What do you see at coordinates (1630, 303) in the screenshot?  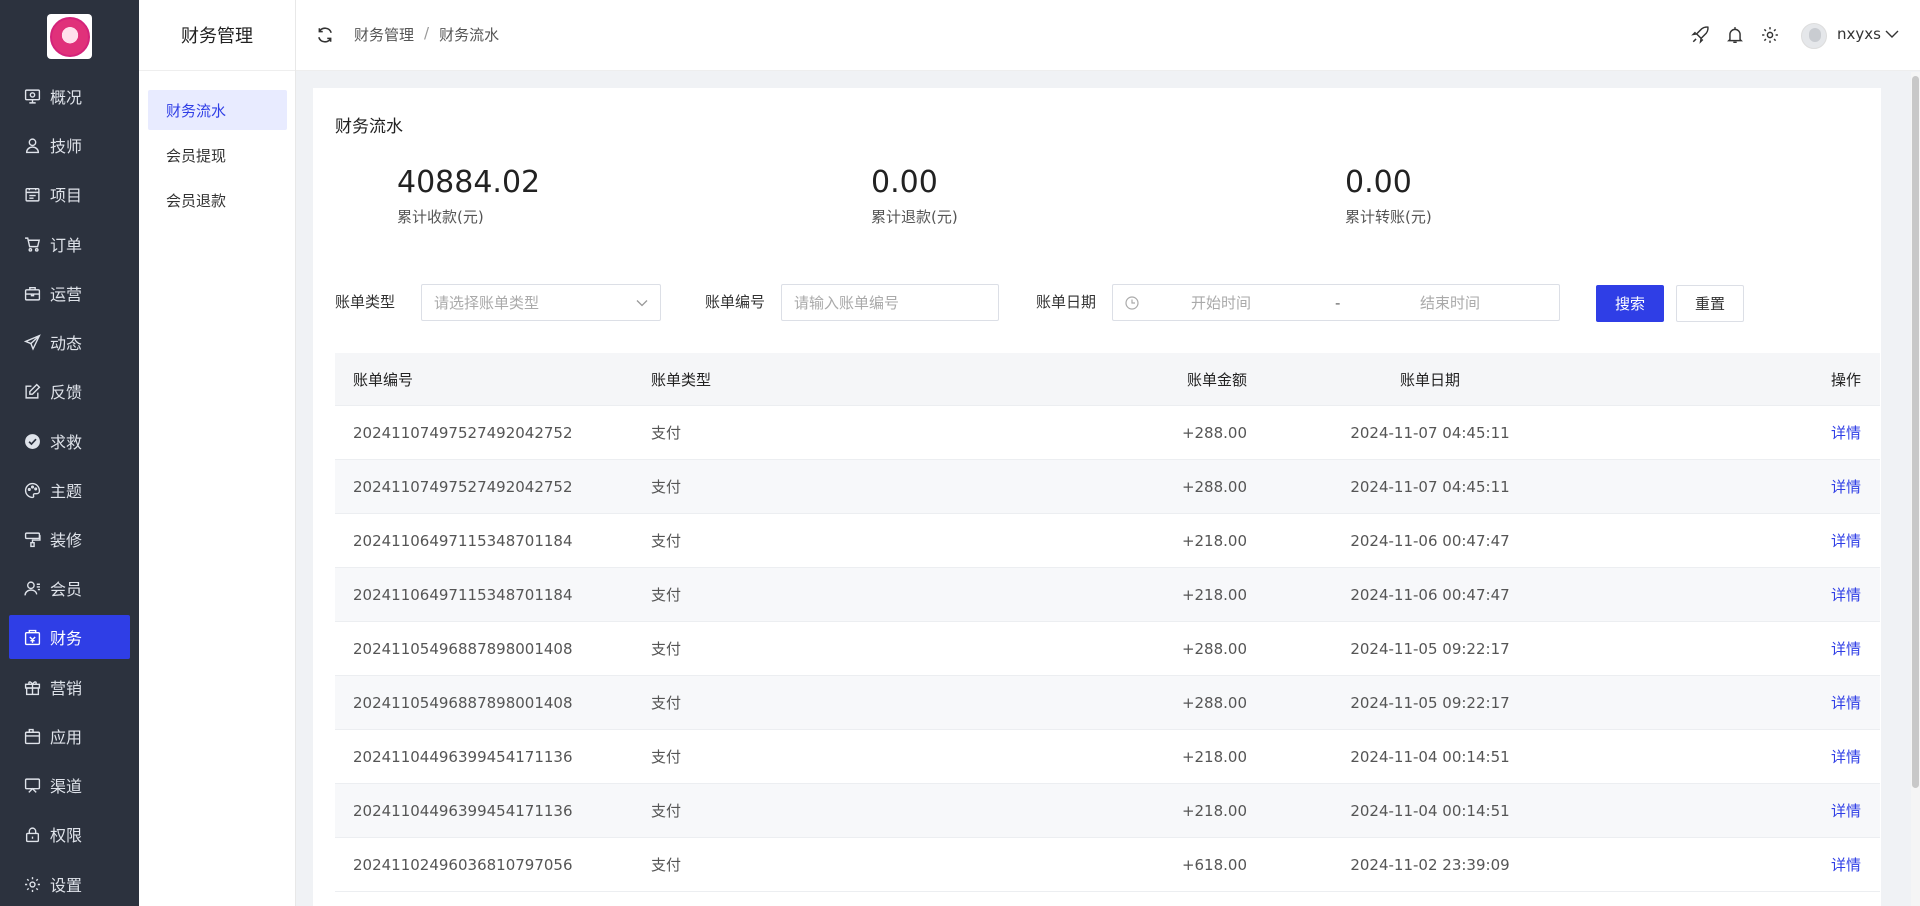 I see `search-button: 搜索` at bounding box center [1630, 303].